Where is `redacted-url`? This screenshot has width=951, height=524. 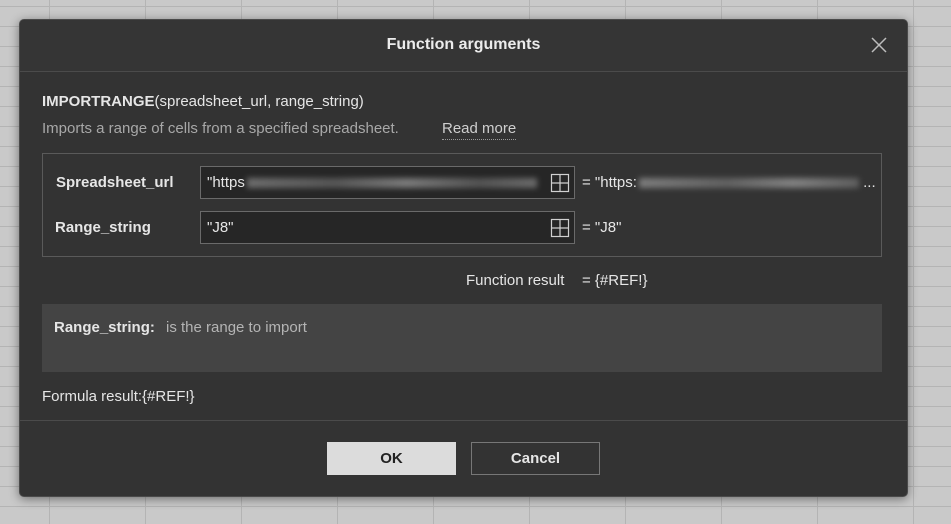
redacted-url is located at coordinates (391, 183).